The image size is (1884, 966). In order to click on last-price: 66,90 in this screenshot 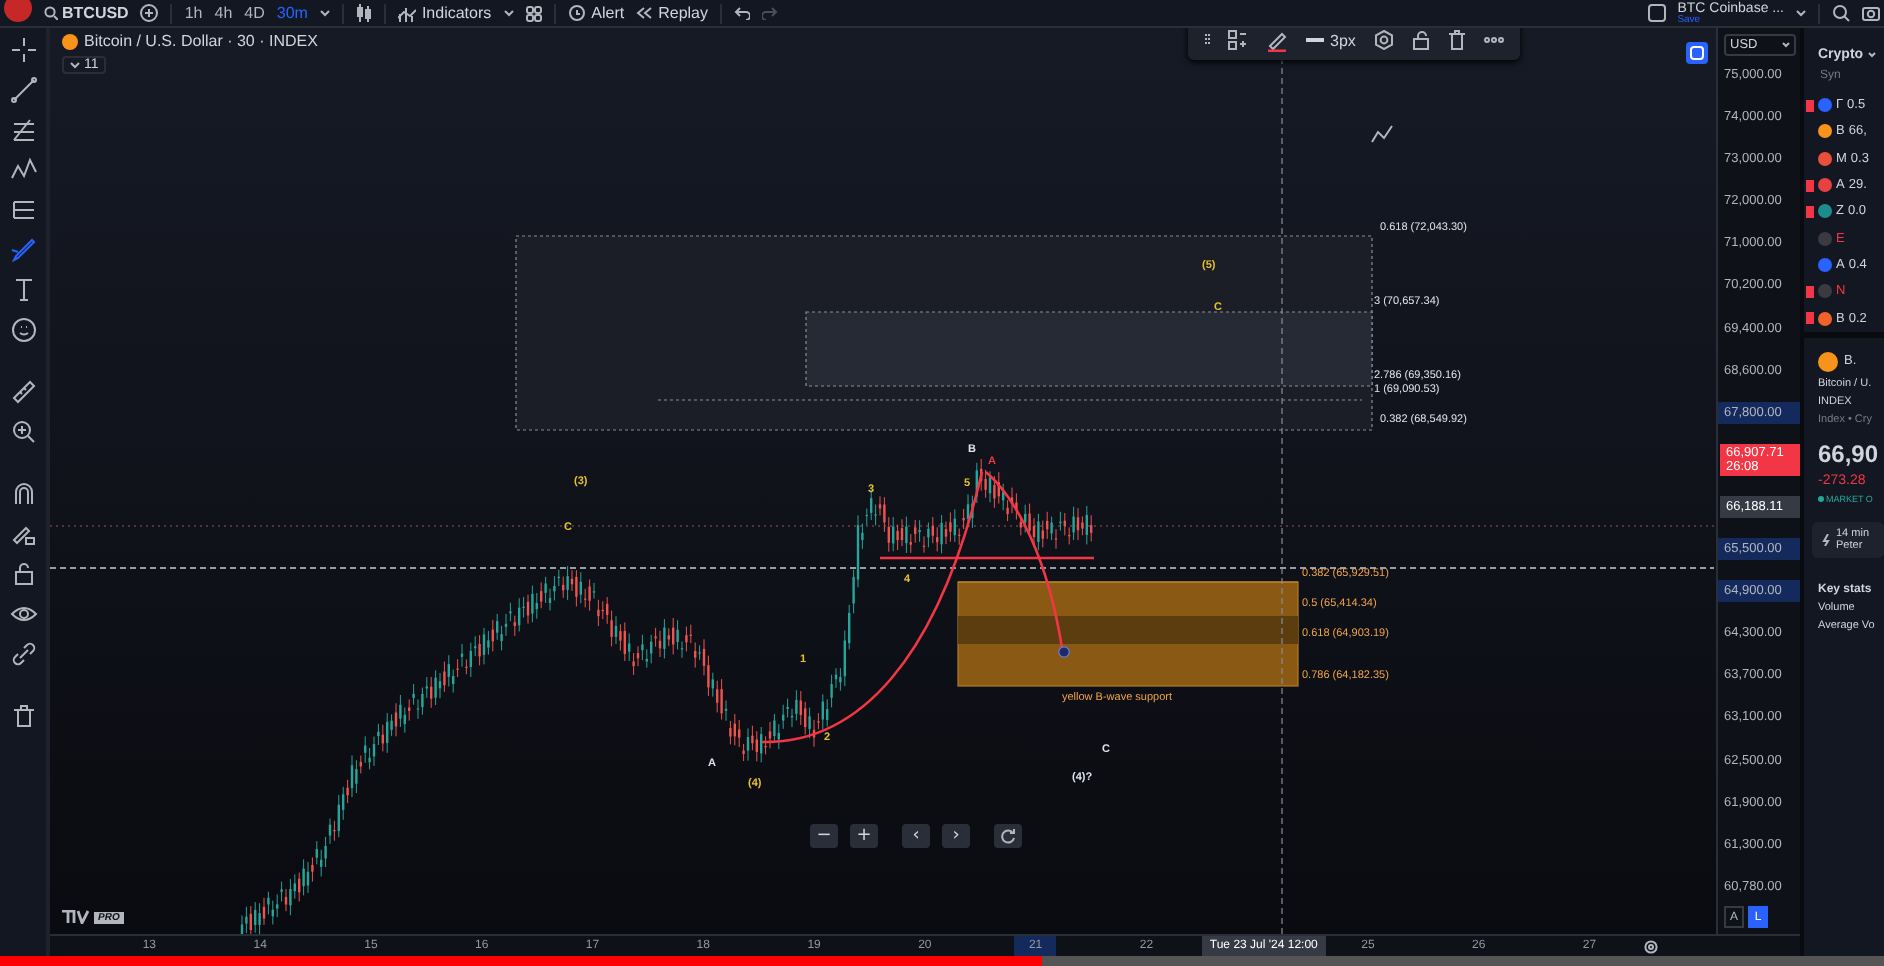, I will do `click(1849, 453)`.